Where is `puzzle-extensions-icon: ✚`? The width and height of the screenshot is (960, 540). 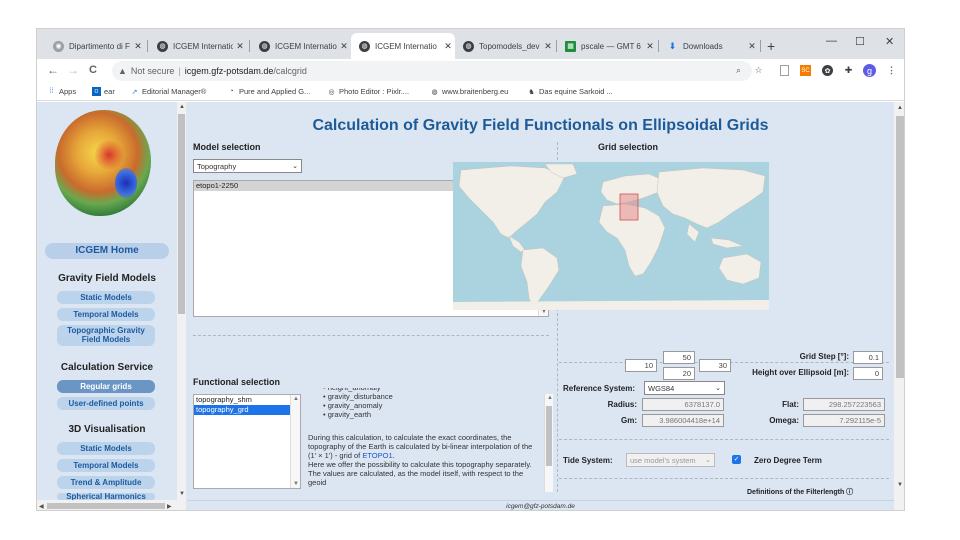
puzzle-extensions-icon: ✚ is located at coordinates (848, 70).